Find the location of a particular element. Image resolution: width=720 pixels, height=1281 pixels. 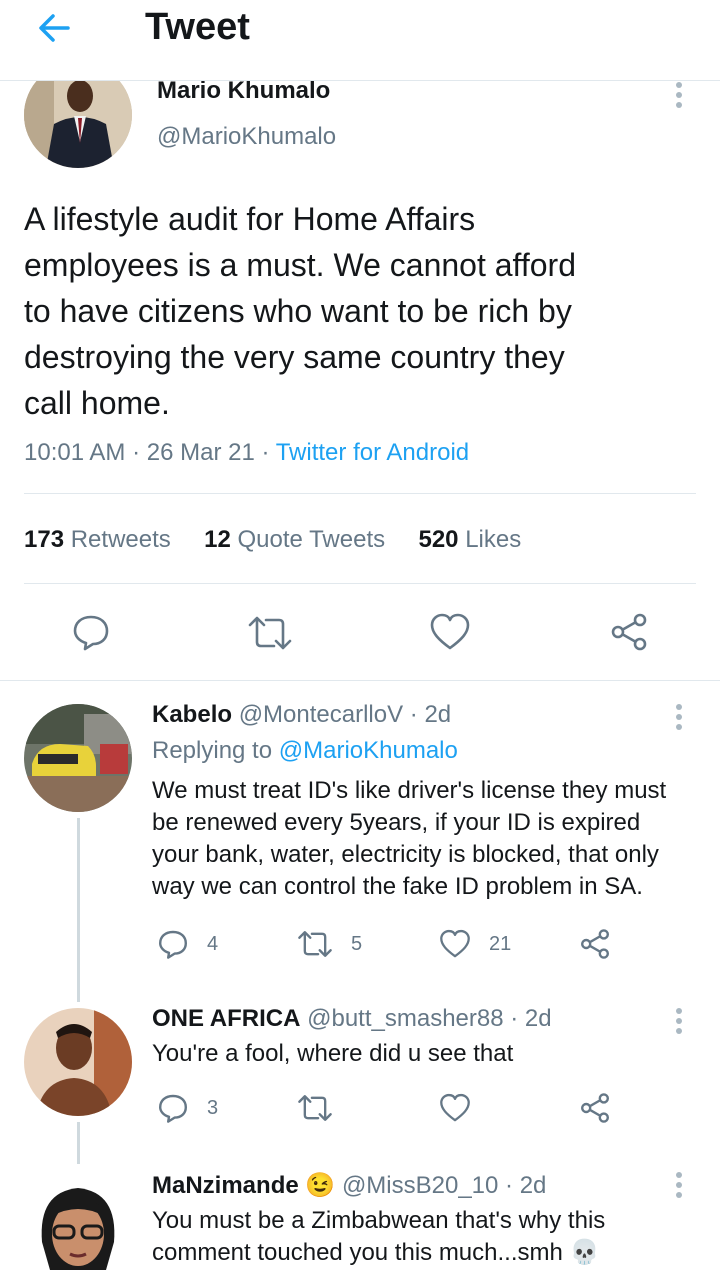

arrow-left-icon is located at coordinates (54, 28).